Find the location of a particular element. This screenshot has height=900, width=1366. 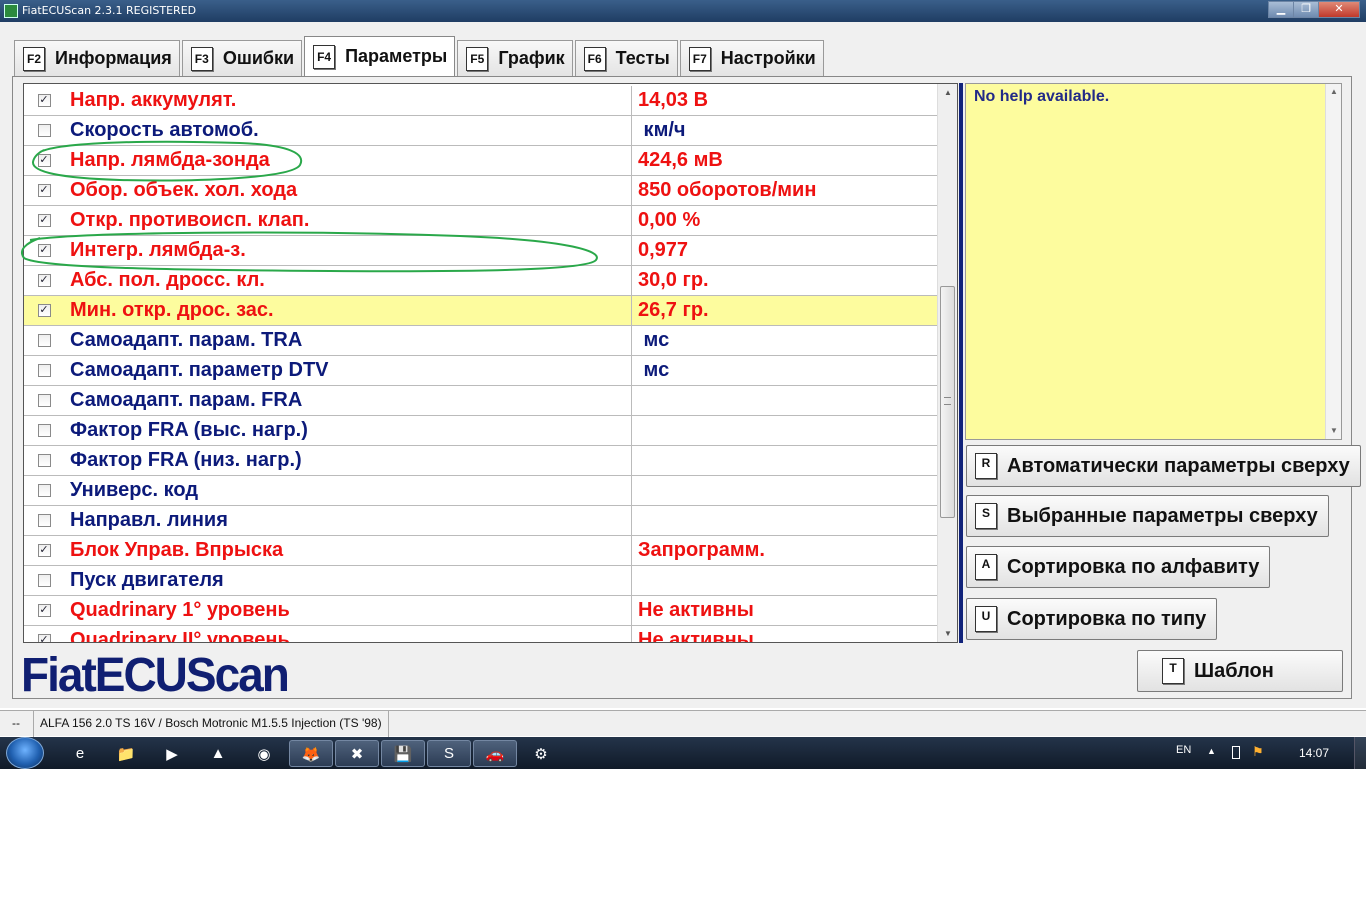

parameter-row: Самоадапт. парам. TRA мс is located at coordinates (480, 341).